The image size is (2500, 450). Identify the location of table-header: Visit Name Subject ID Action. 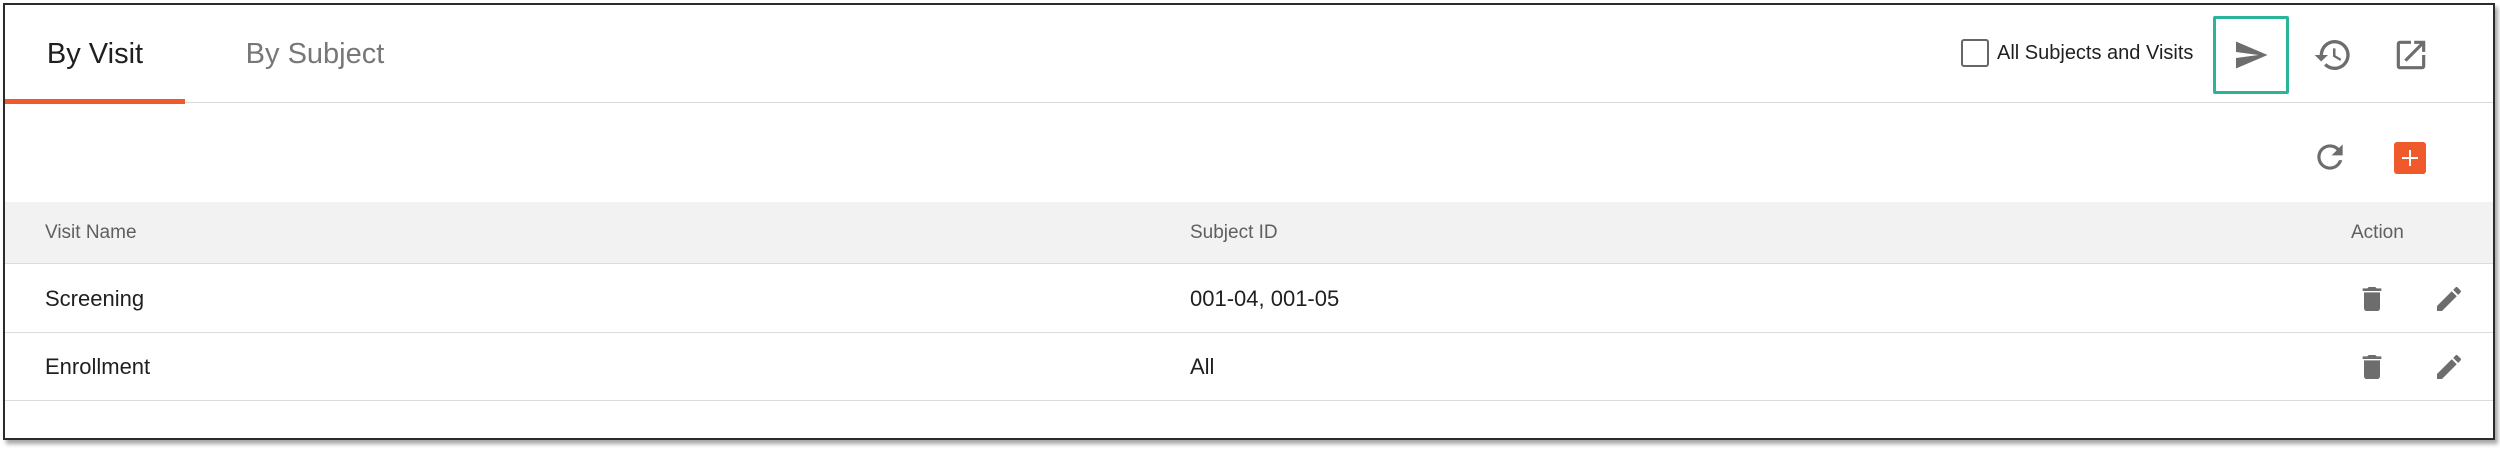
(1249, 233).